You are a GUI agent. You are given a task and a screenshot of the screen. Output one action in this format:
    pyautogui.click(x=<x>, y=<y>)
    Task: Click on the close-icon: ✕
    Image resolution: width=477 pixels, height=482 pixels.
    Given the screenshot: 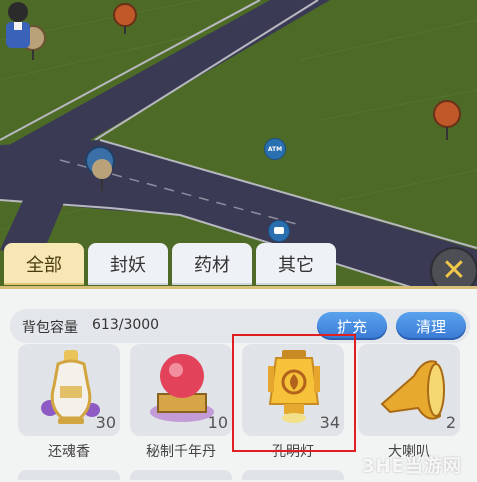 What is the action you would take?
    pyautogui.click(x=454, y=270)
    